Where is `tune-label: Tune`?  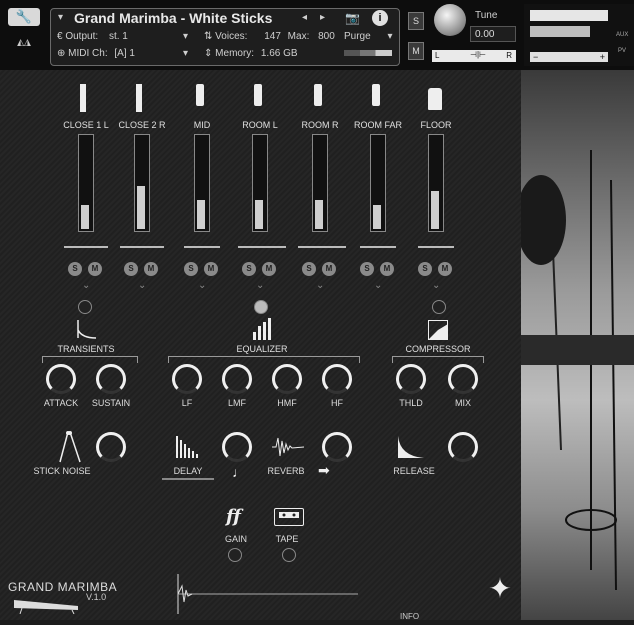 tune-label: Tune is located at coordinates (486, 15).